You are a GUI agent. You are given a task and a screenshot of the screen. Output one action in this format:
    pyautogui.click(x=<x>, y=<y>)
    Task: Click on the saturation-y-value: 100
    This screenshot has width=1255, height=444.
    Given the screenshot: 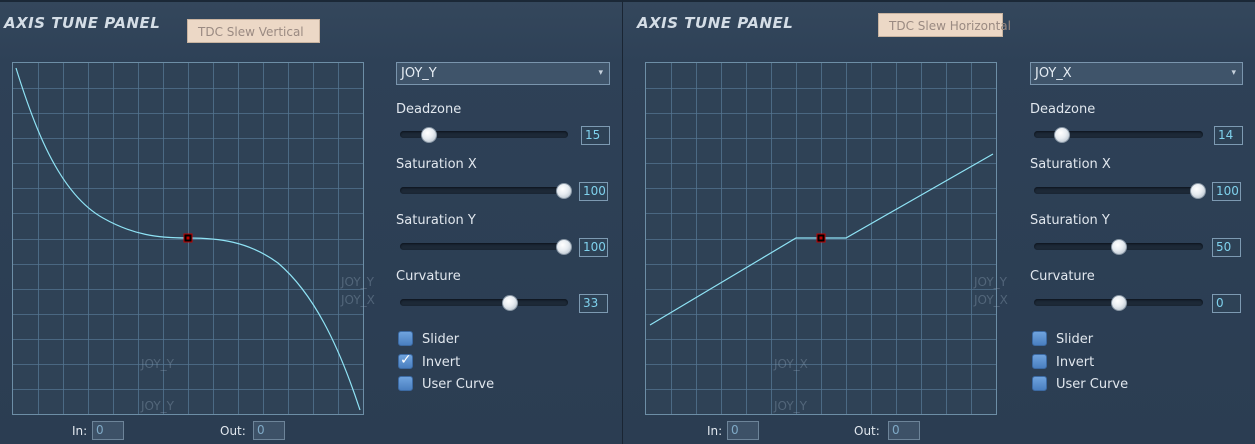 What is the action you would take?
    pyautogui.click(x=593, y=247)
    